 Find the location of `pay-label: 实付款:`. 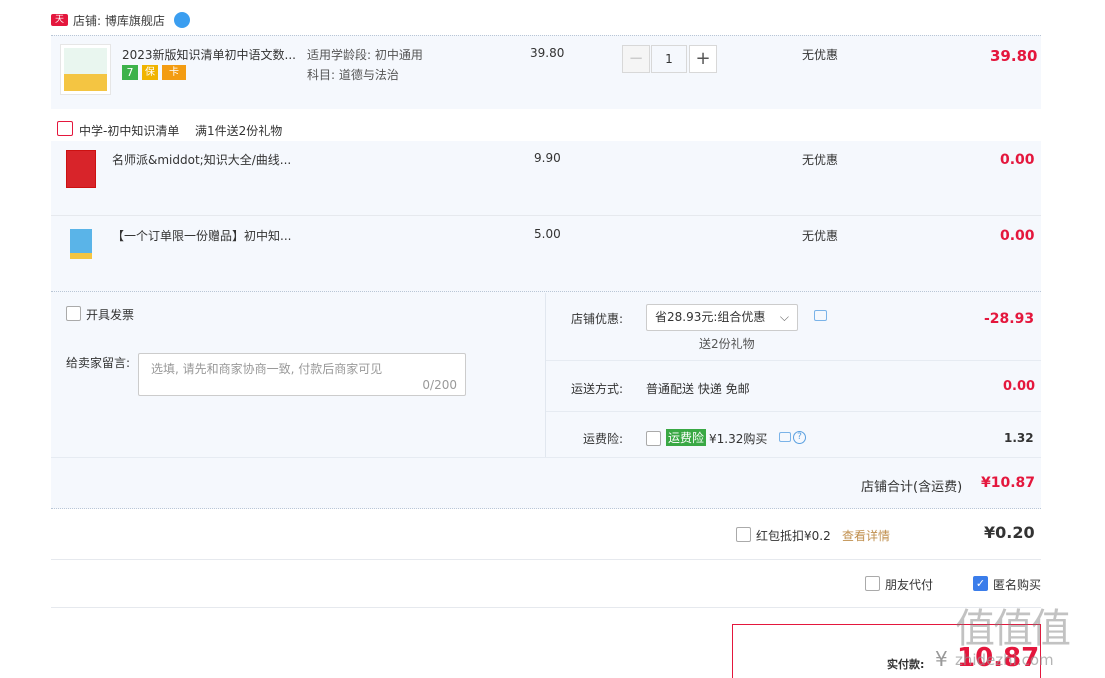

pay-label: 实付款: is located at coordinates (906, 664).